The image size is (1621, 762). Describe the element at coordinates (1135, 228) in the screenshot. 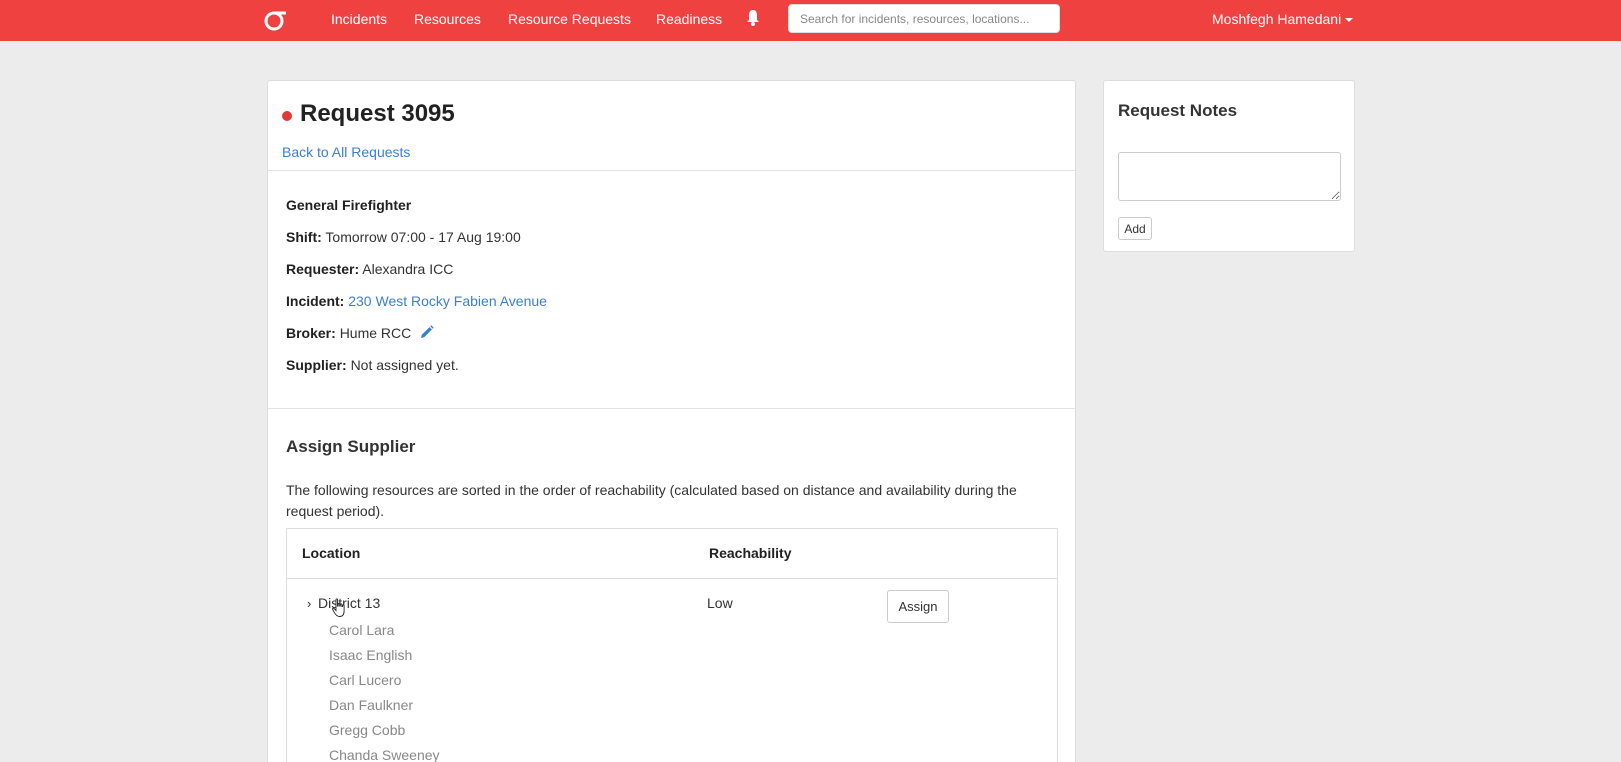

I see `add-note-button: Add` at that location.